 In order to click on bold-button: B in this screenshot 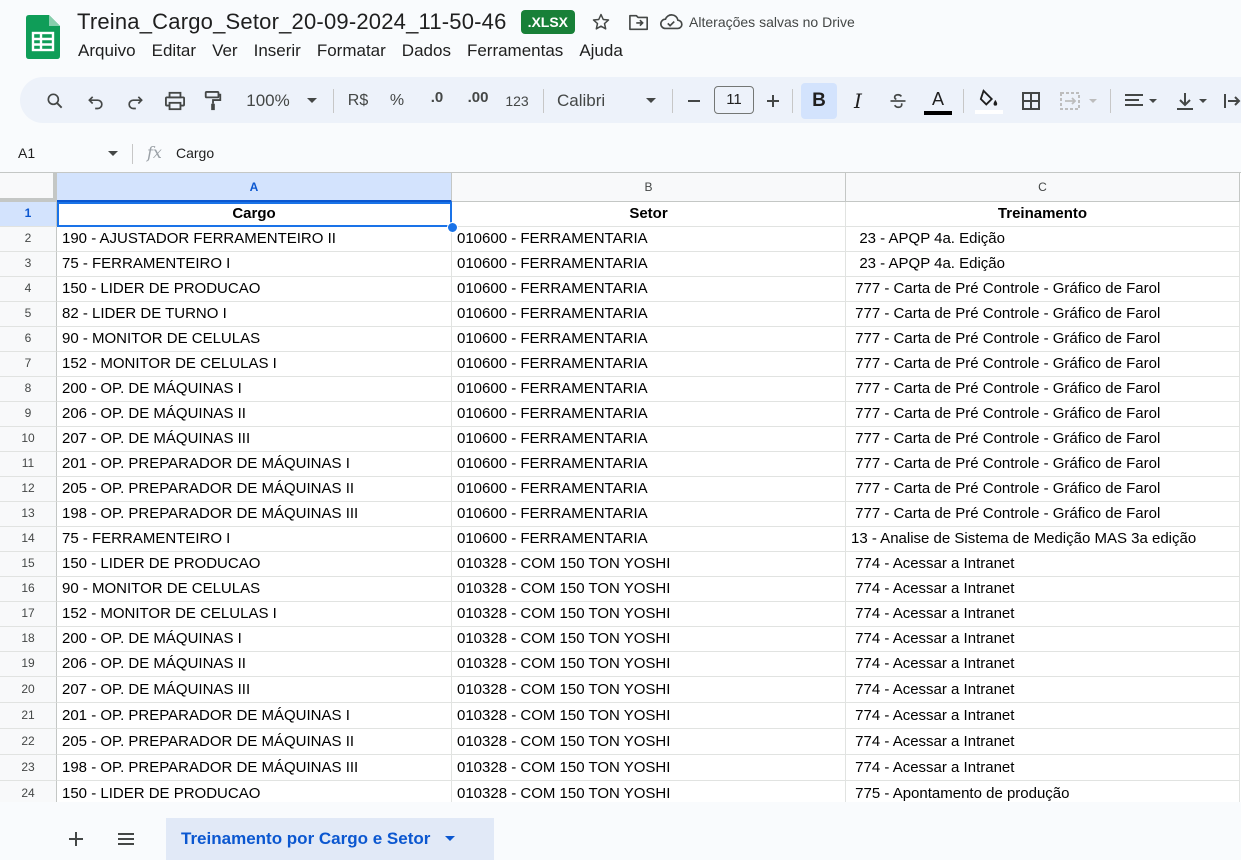, I will do `click(819, 101)`.